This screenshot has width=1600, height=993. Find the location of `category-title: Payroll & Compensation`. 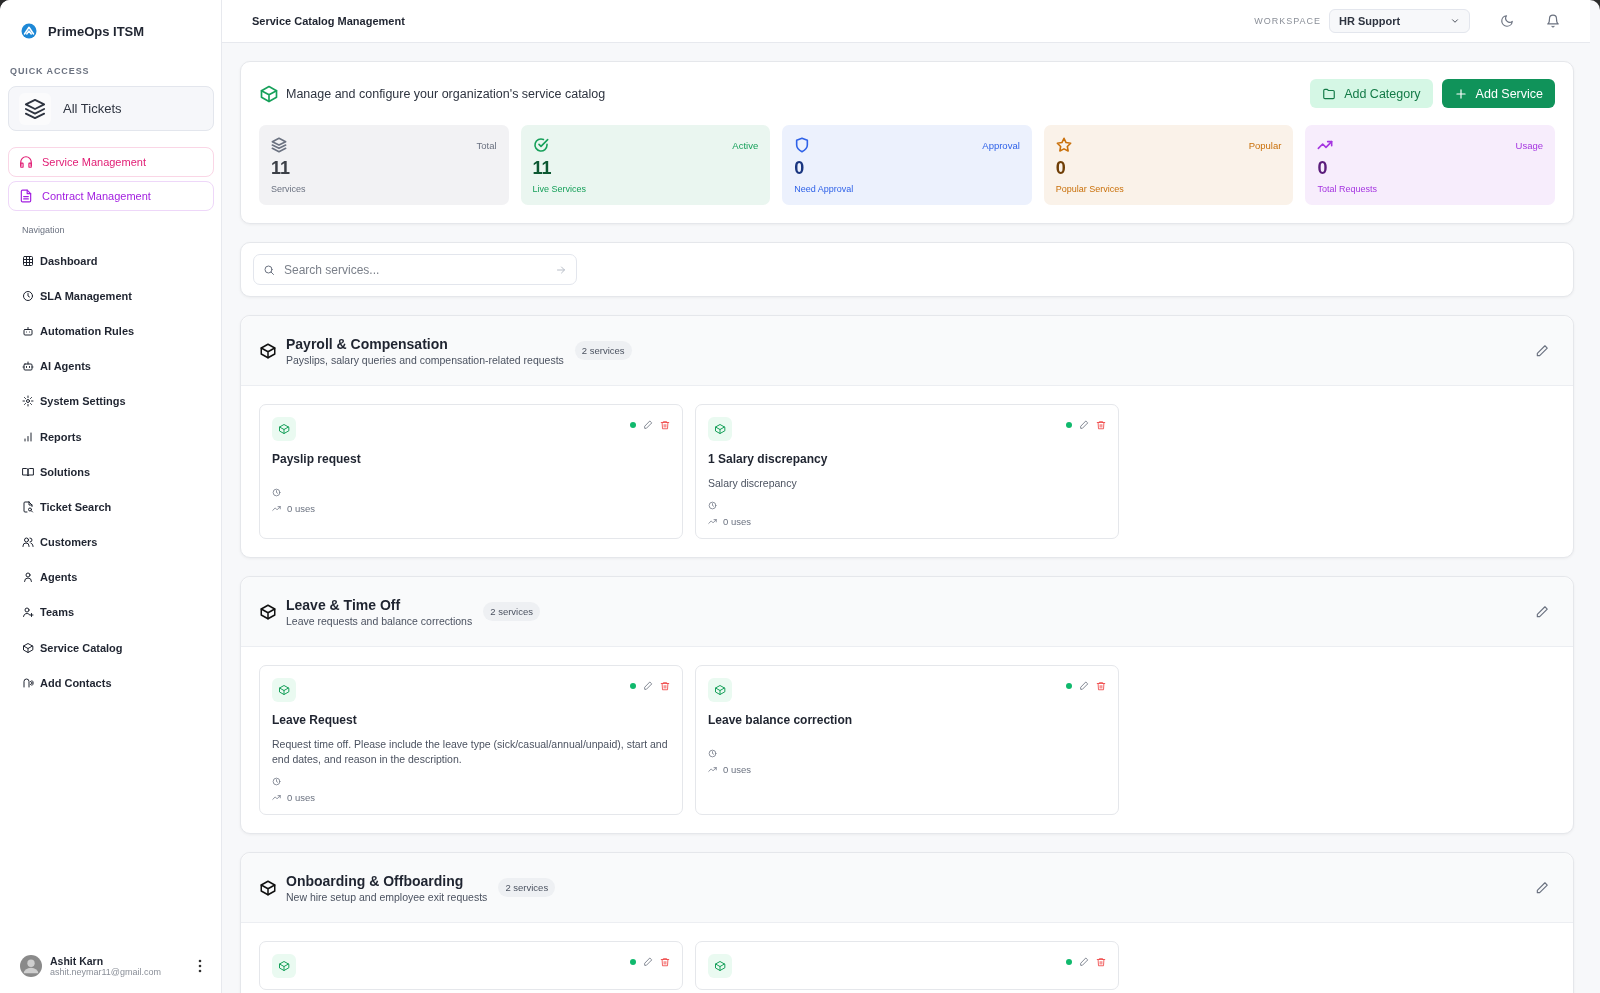

category-title: Payroll & Compensation is located at coordinates (367, 343).